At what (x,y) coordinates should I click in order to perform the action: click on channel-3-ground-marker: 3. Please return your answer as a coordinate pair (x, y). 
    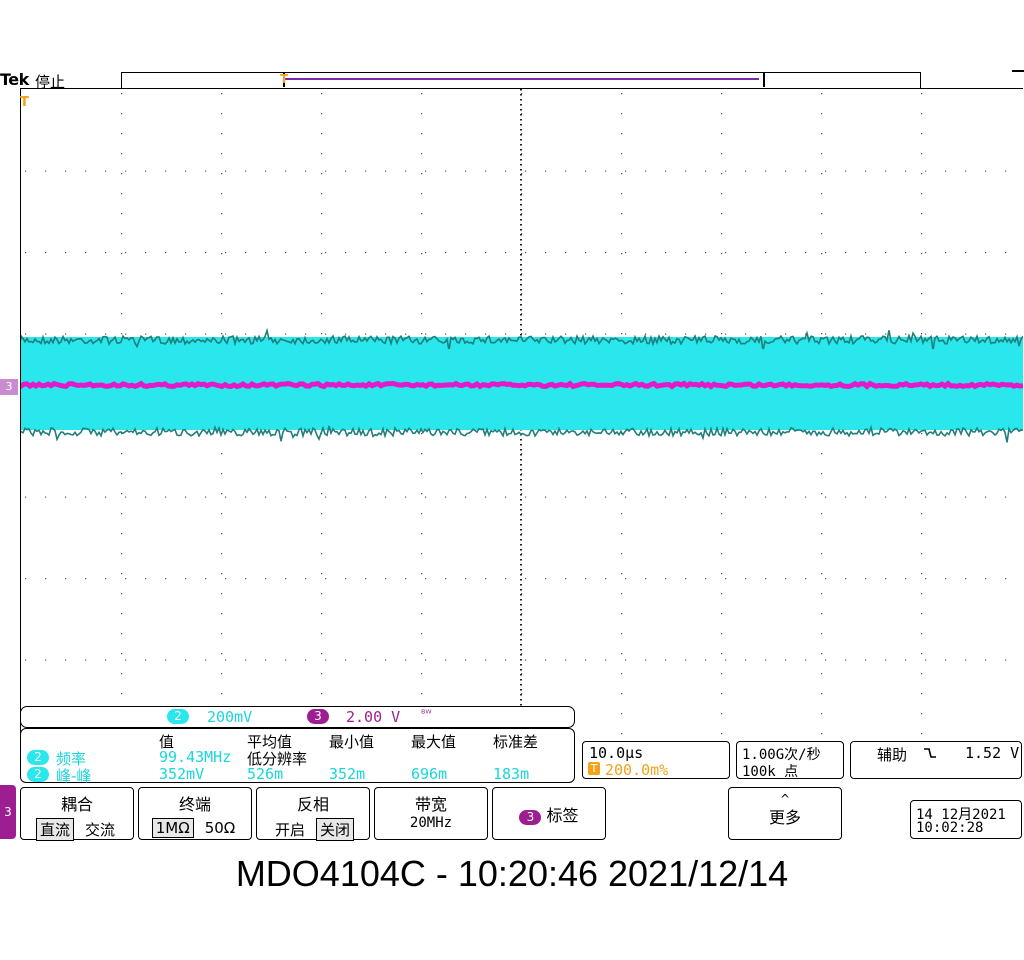
    Looking at the image, I should click on (9, 387).